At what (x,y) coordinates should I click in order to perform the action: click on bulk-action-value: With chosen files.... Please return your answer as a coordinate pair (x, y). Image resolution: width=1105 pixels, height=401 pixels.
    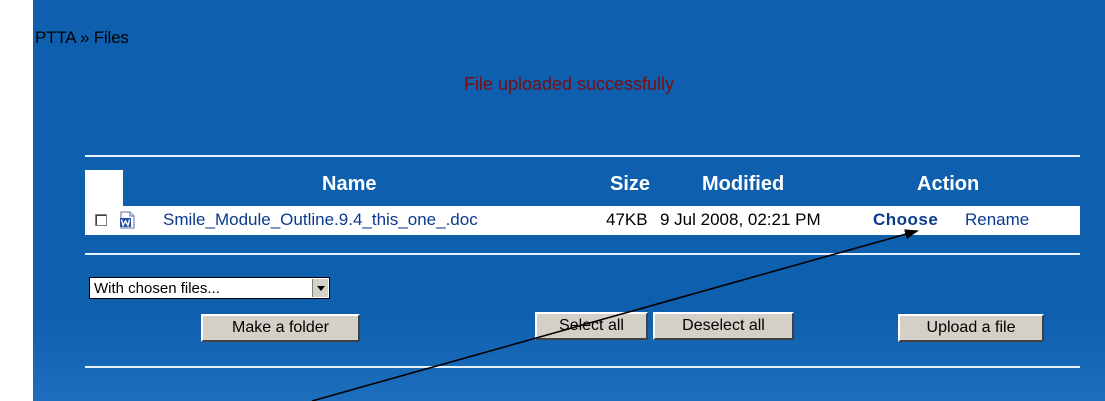
    Looking at the image, I should click on (157, 288).